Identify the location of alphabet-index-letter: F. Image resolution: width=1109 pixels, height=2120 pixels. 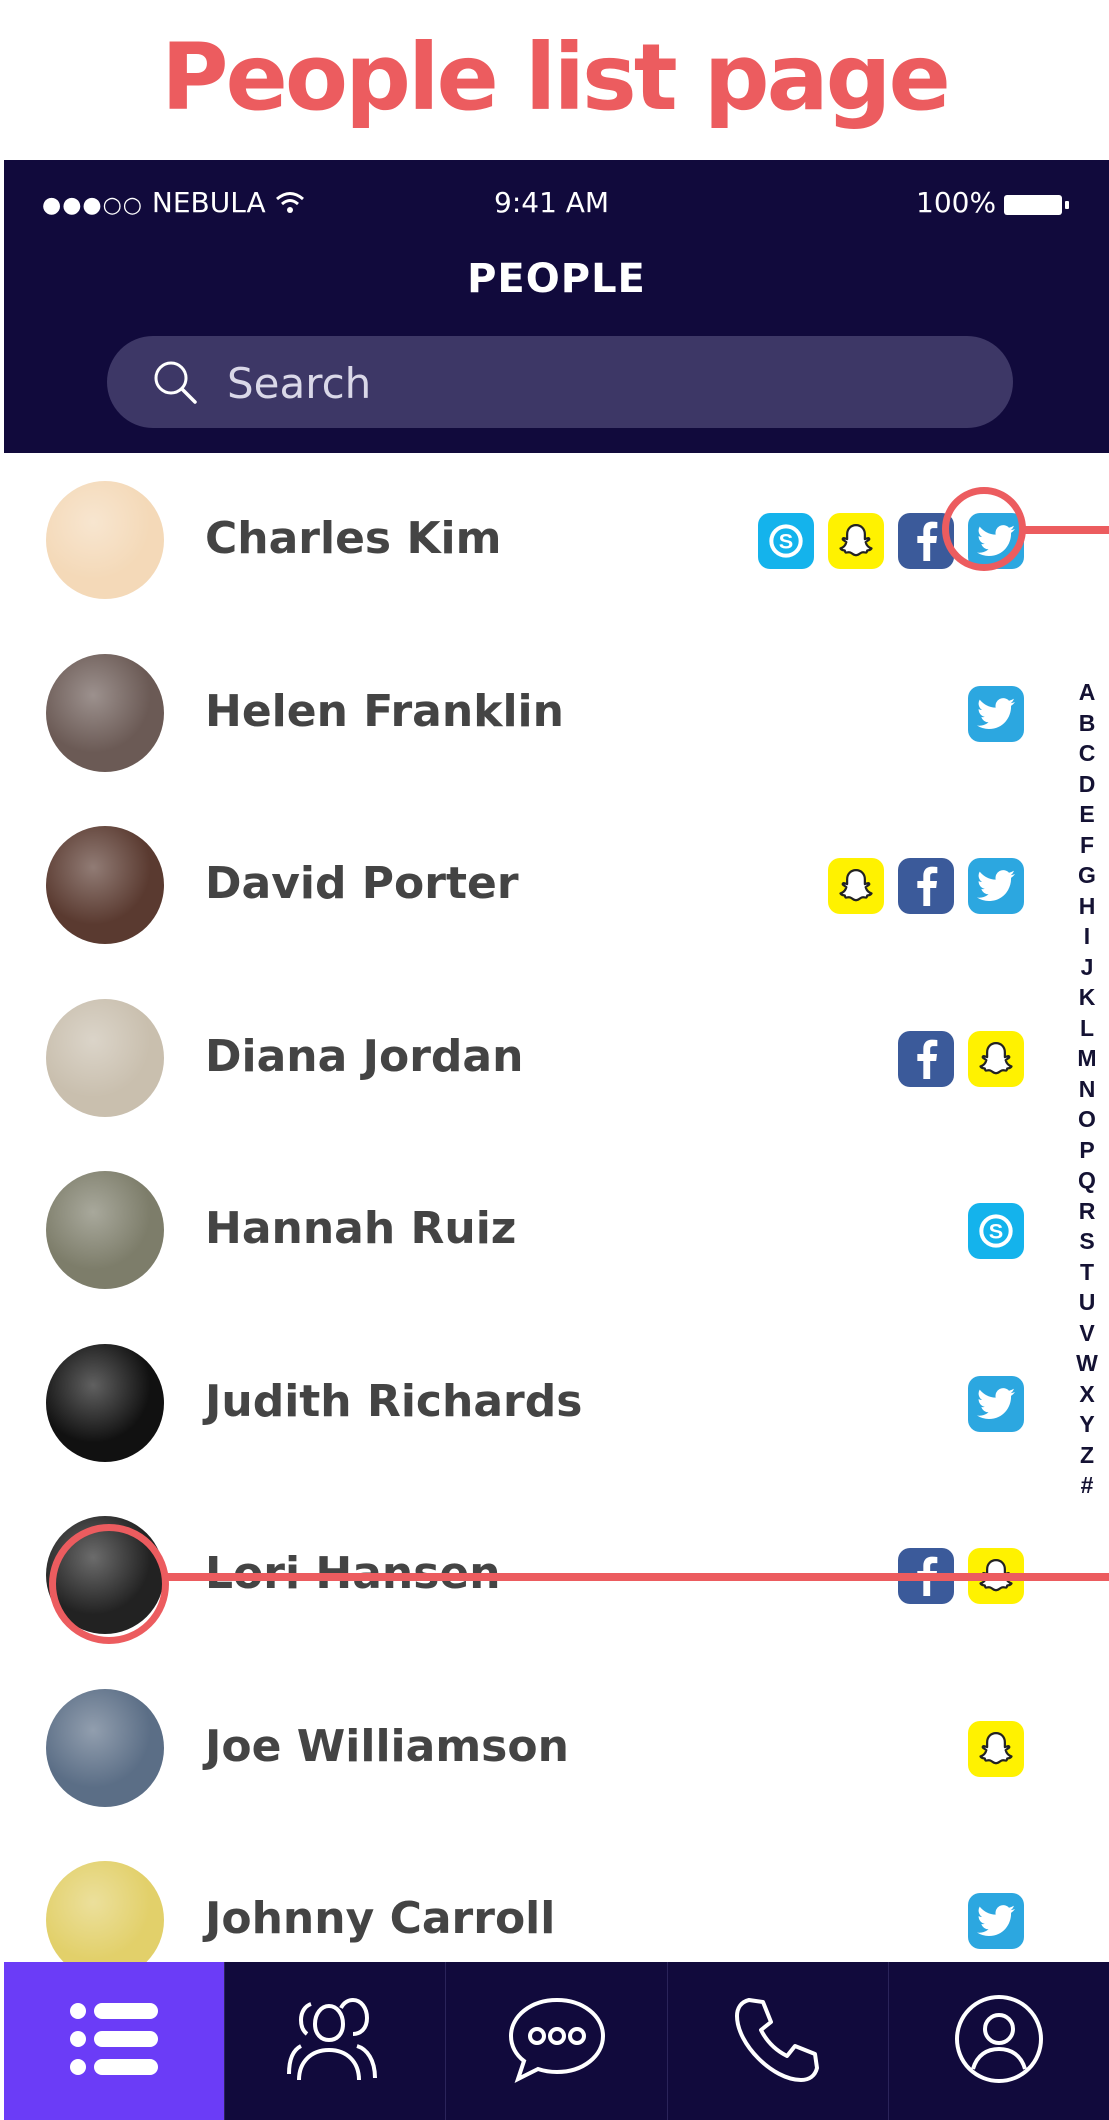
(1087, 845).